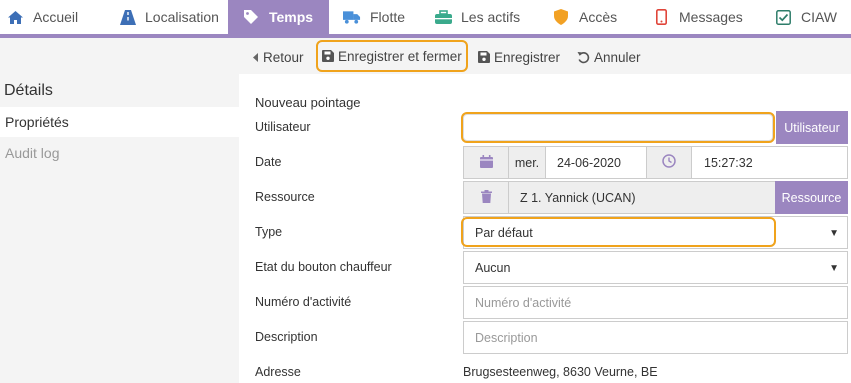  Describe the element at coordinates (617, 57) in the screenshot. I see `cancel-button-label: Annuler` at that location.